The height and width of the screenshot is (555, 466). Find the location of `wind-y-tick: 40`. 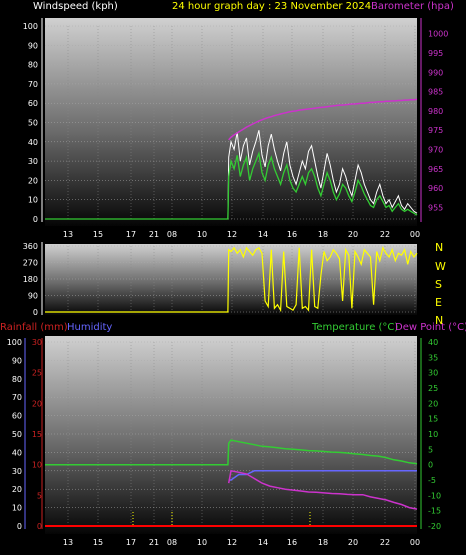

wind-y-tick: 40 is located at coordinates (33, 142).